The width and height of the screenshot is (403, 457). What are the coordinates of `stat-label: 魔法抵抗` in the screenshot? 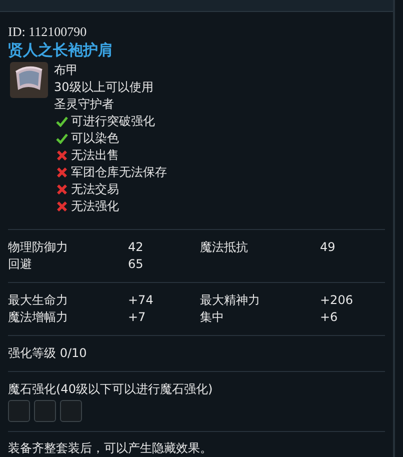 It's located at (224, 247).